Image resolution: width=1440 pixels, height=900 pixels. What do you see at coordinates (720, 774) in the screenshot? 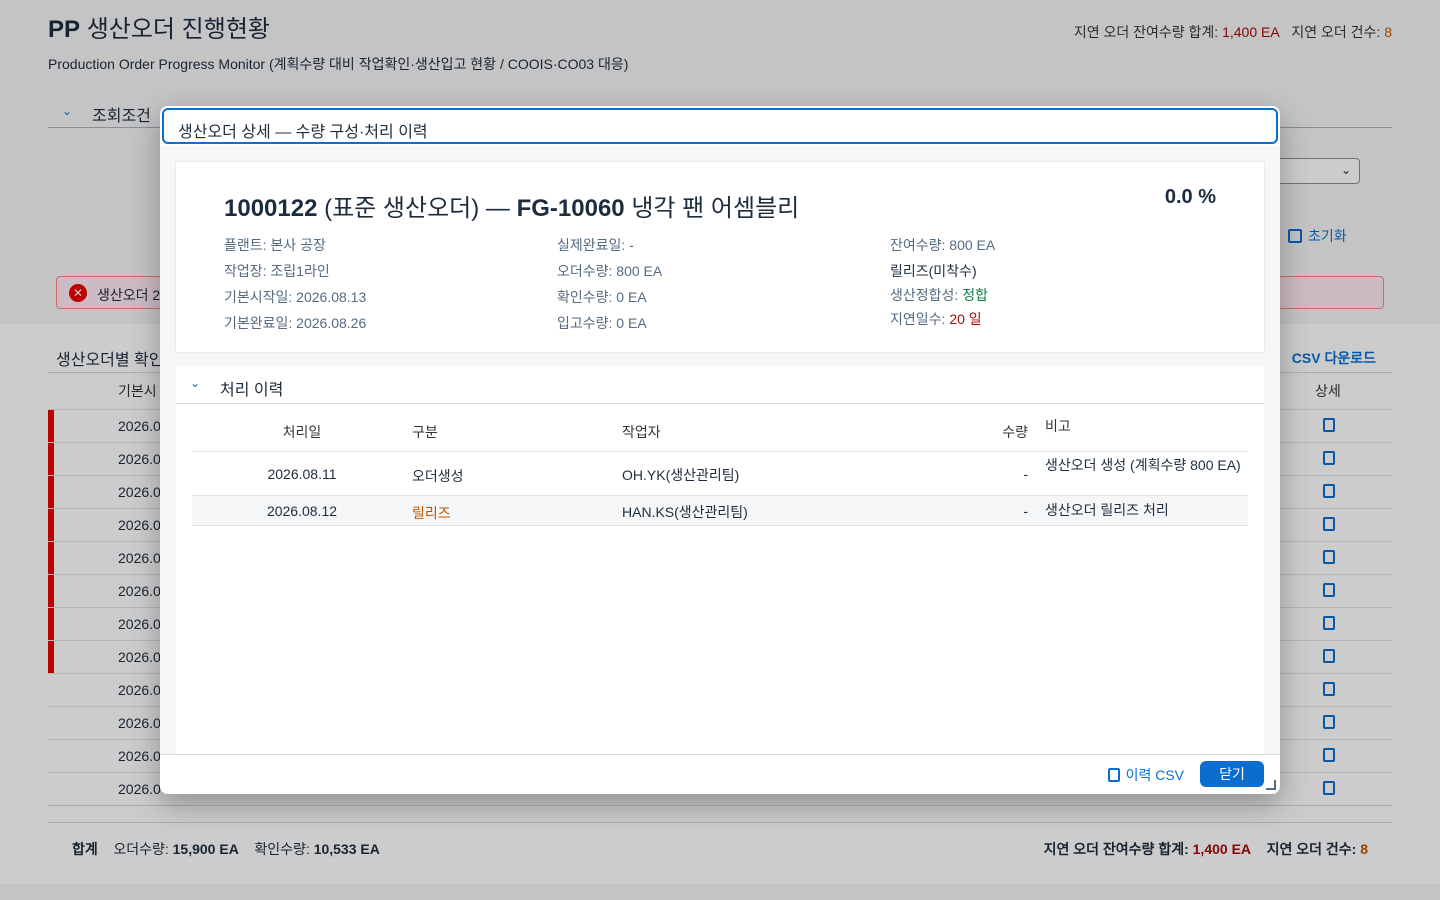
I see `dialog-footer: 이력 CSV 닫기` at bounding box center [720, 774].